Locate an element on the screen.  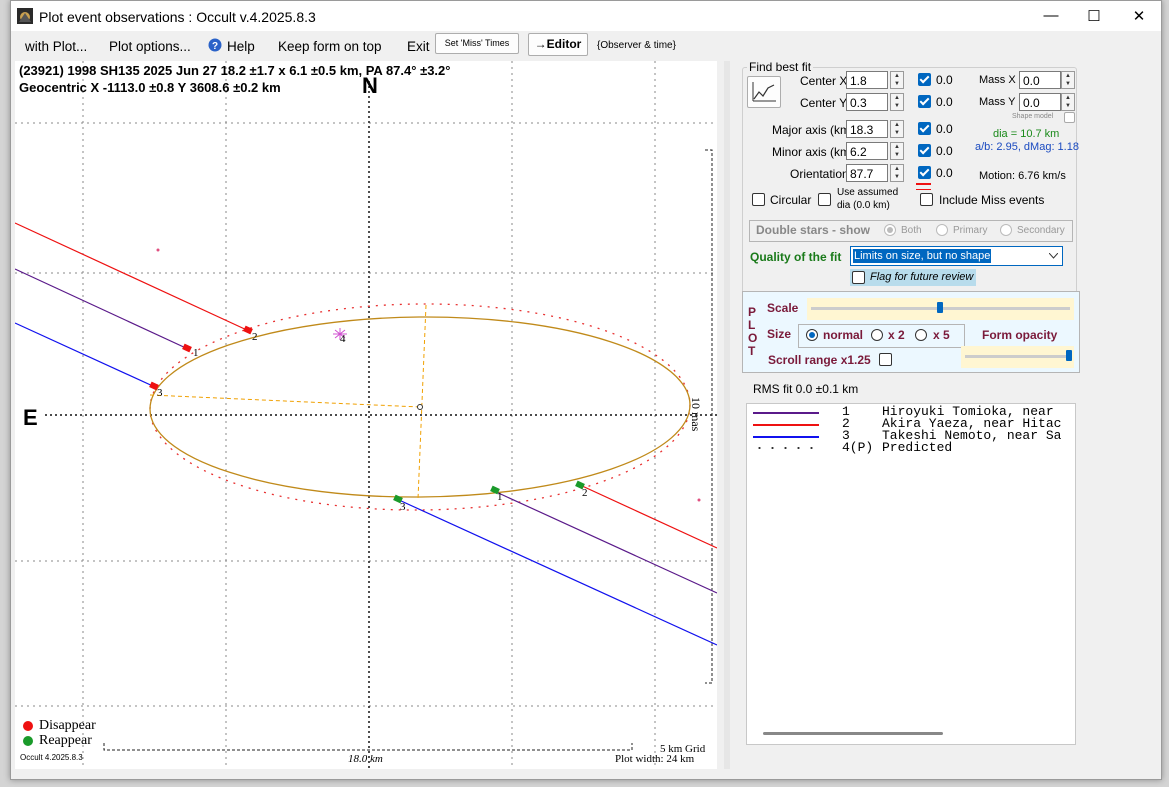
minor-axis-label: Minor axis (km) is located at coordinates (813, 152).